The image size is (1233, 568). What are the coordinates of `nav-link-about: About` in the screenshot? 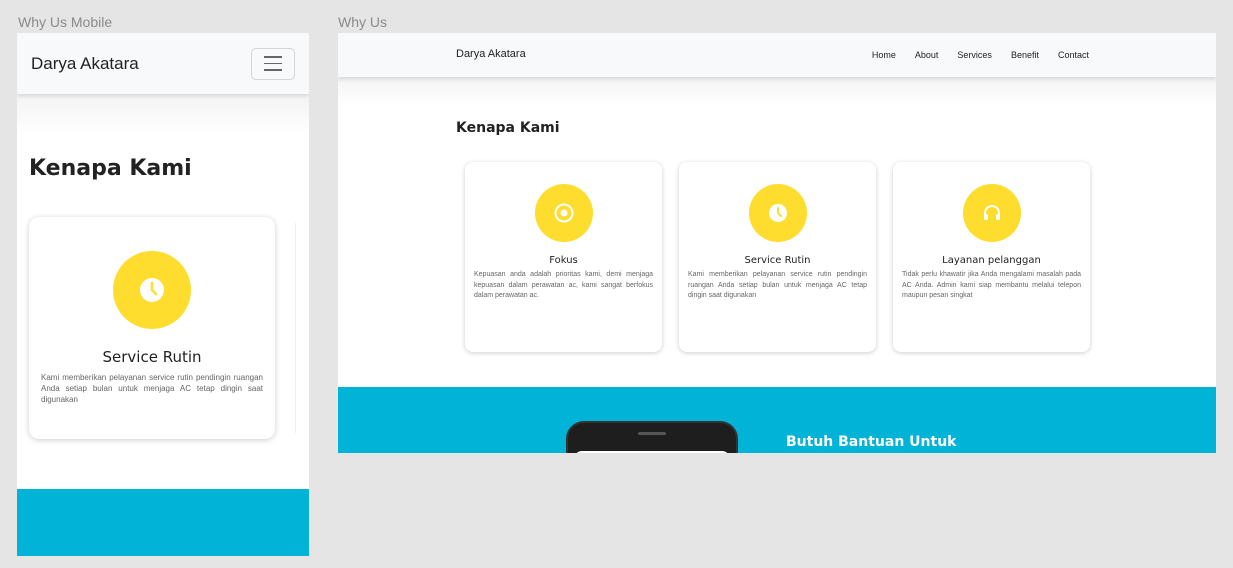 It's located at (927, 55).